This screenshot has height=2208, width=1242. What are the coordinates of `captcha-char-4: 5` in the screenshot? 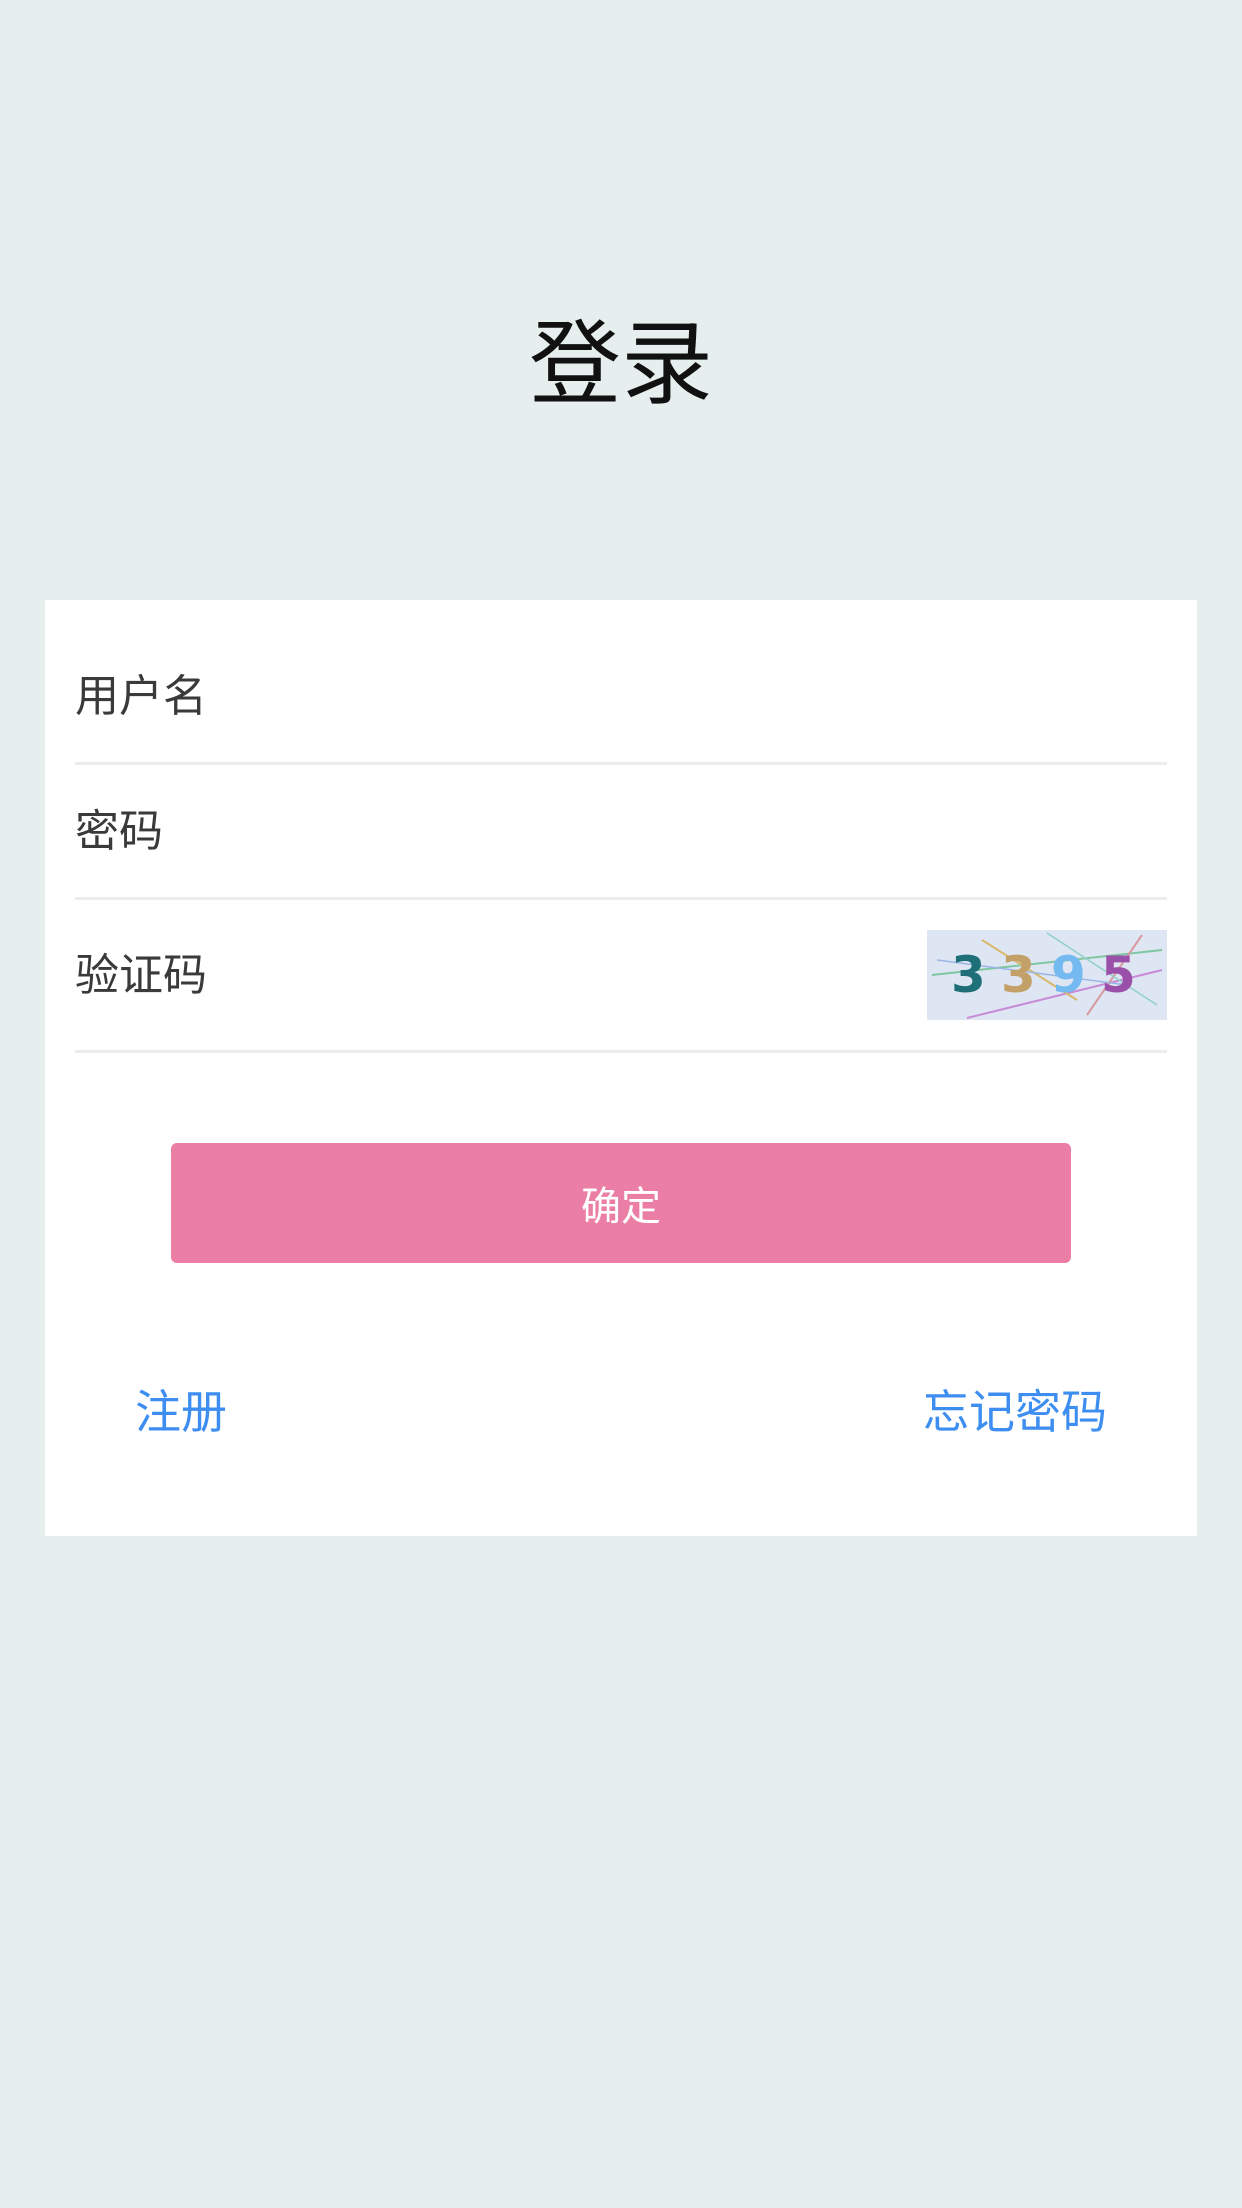 It's located at (1118, 975).